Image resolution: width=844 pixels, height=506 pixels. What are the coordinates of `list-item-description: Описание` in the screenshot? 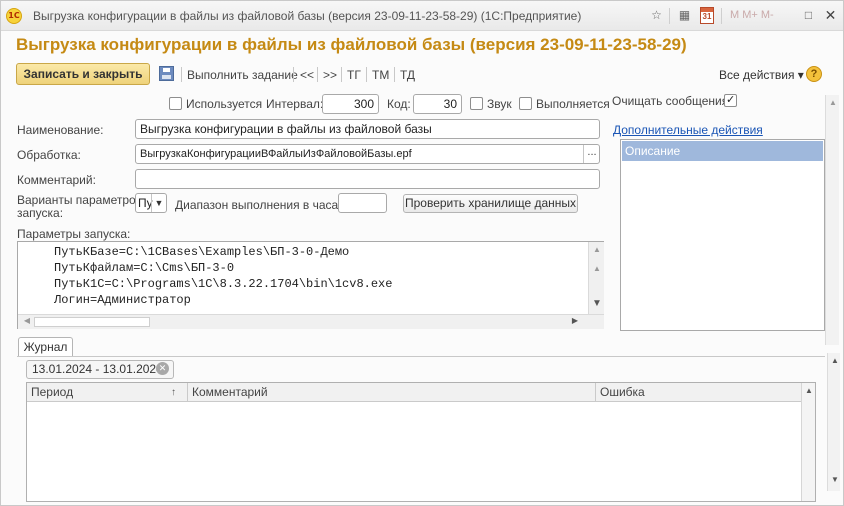 It's located at (722, 151).